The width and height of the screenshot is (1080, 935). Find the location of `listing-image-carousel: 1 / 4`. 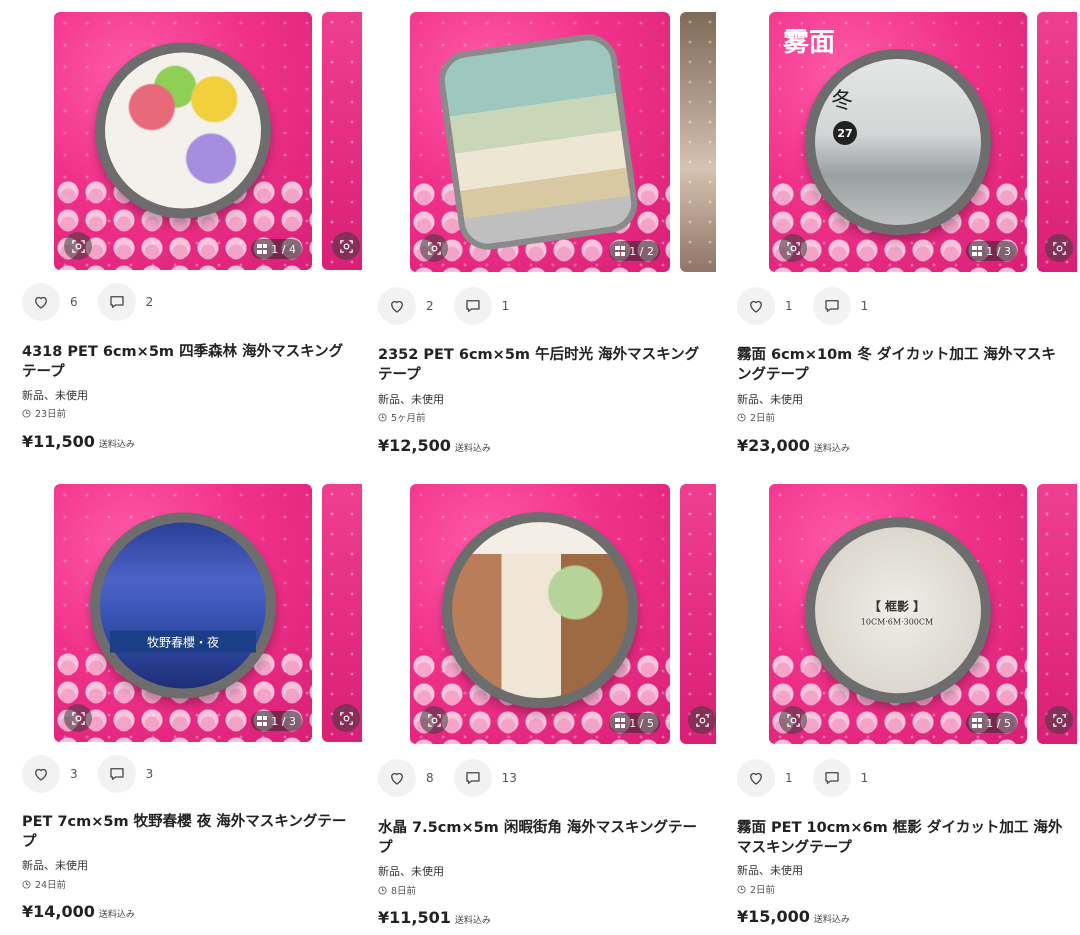

listing-image-carousel: 1 / 4 is located at coordinates (209, 143).